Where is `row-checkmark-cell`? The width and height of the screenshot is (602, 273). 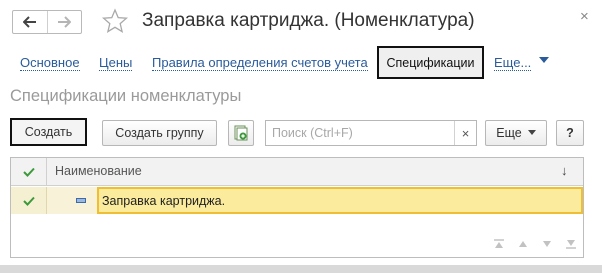 row-checkmark-cell is located at coordinates (29, 200).